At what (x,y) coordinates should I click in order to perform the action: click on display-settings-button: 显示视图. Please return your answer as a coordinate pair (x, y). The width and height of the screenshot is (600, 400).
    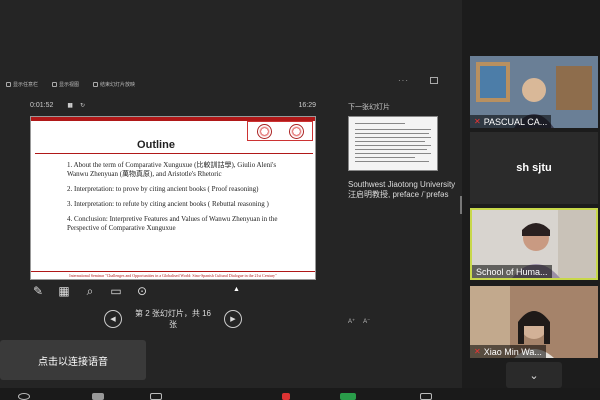
    Looking at the image, I should click on (65, 84).